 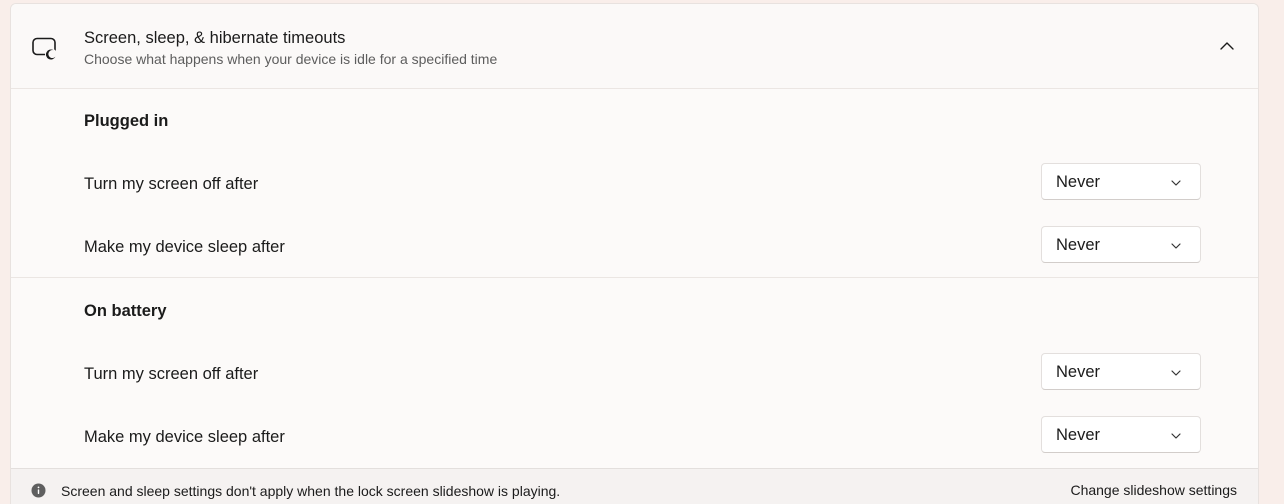 What do you see at coordinates (1121, 434) in the screenshot?
I see `battery-sleep-dropdown: Never` at bounding box center [1121, 434].